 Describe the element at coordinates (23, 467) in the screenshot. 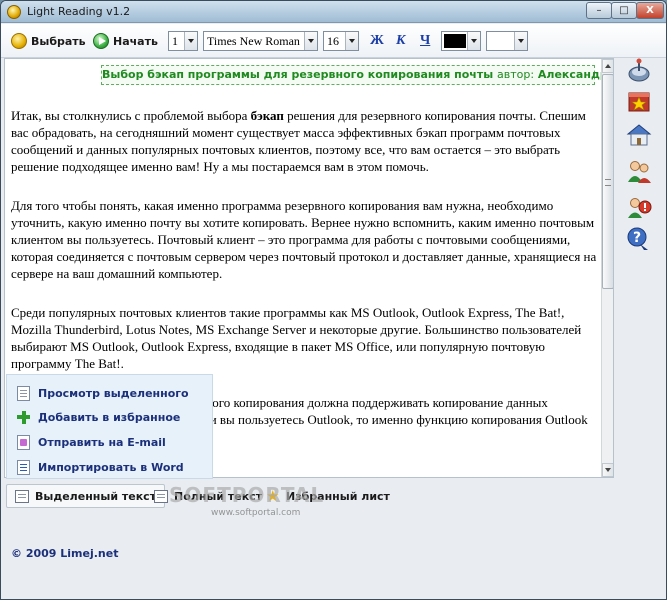

I see `word-icon` at that location.